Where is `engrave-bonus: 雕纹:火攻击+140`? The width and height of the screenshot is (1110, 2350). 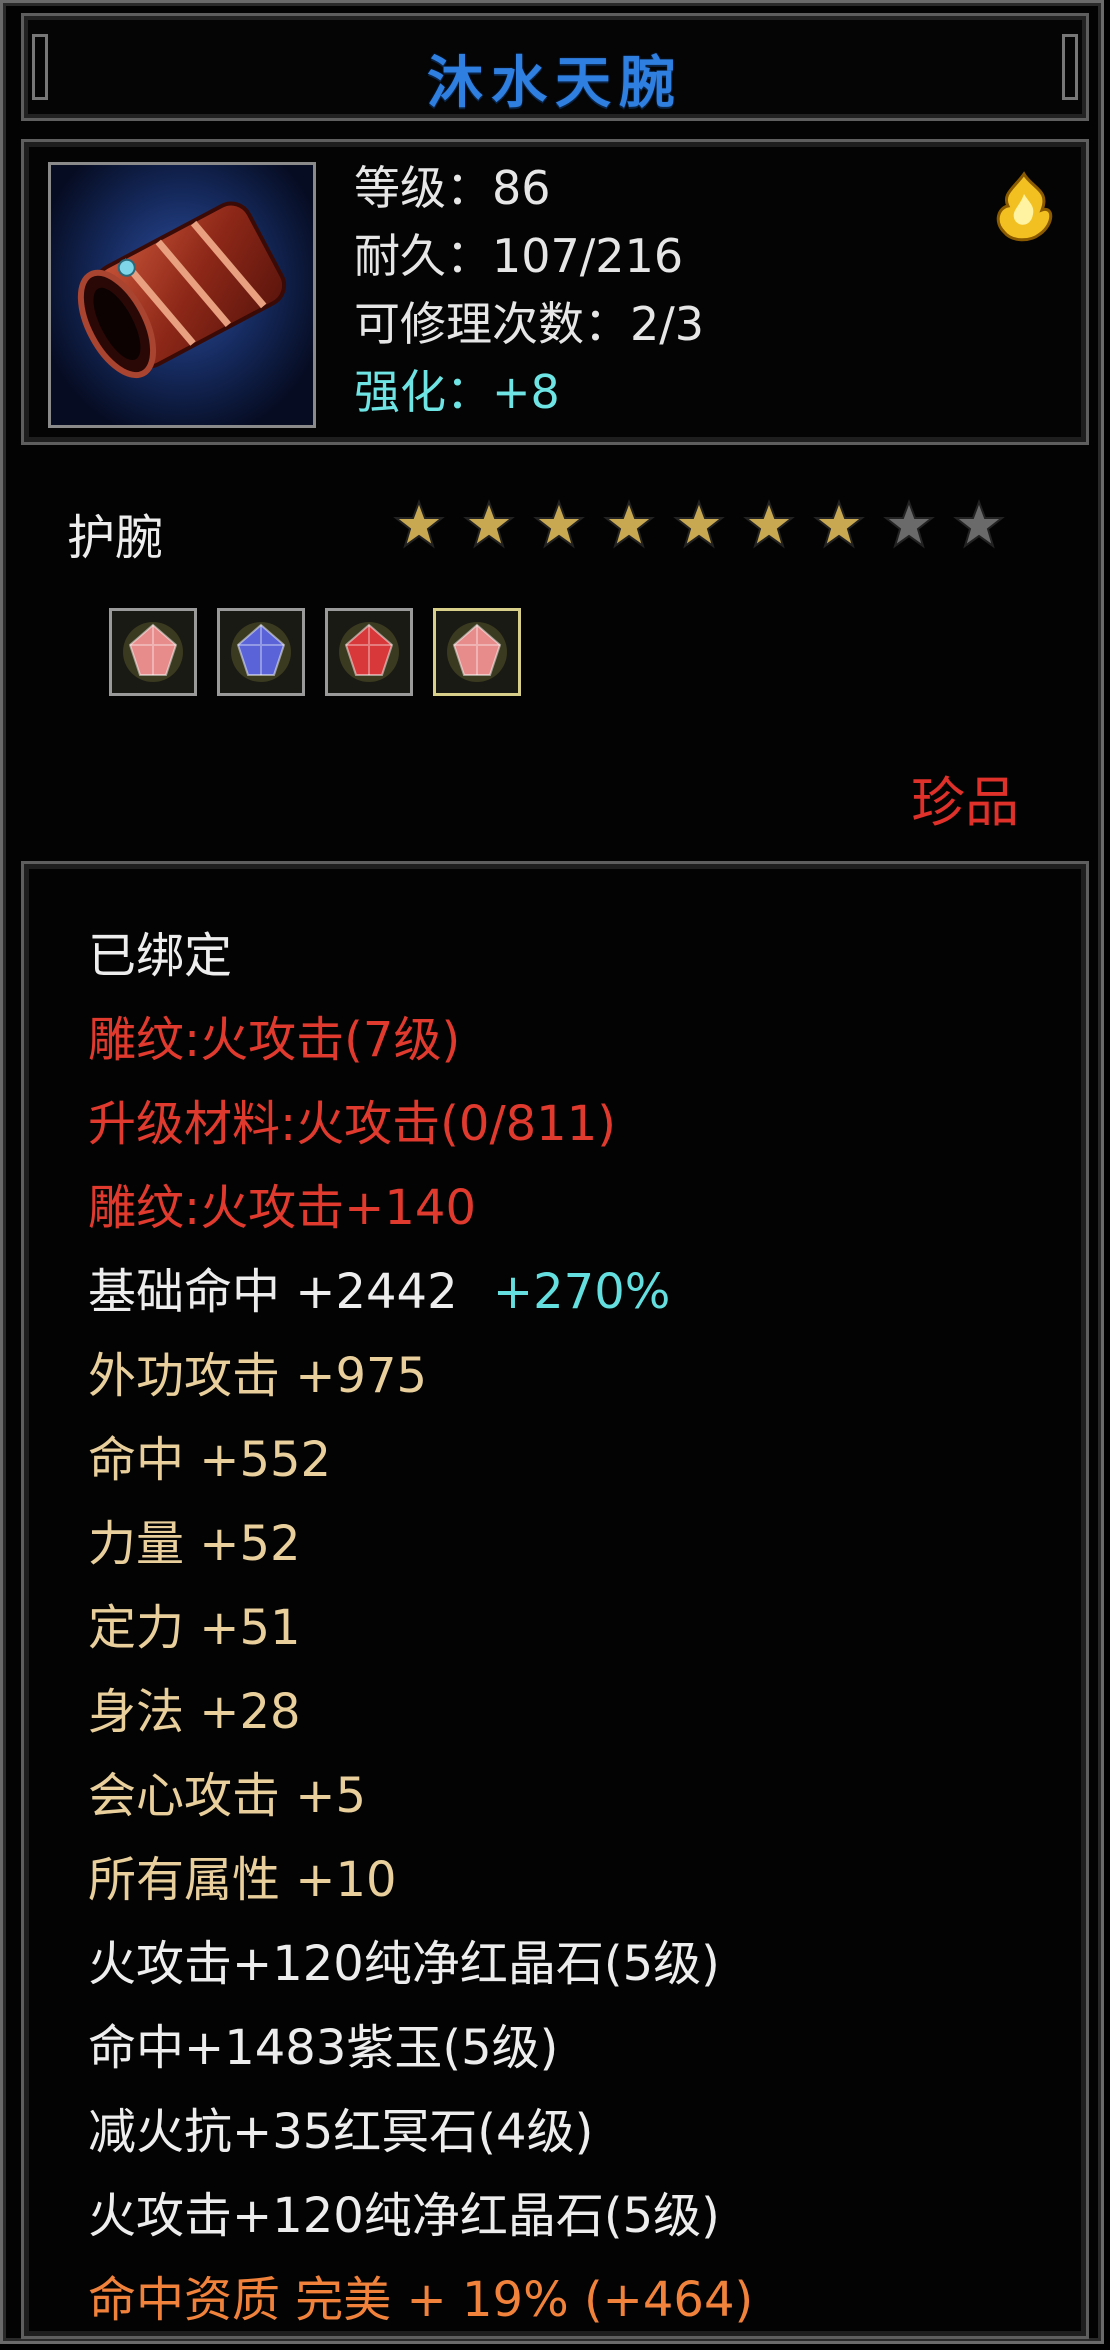
engrave-bonus: 雕纹:火攻击+140 is located at coordinates (282, 1208).